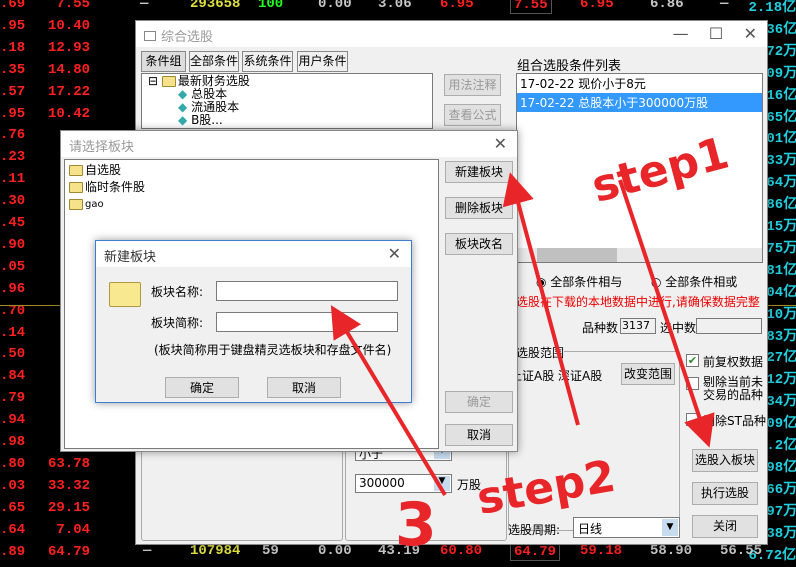 The width and height of the screenshot is (796, 567). What do you see at coordinates (322, 61) in the screenshot?
I see `tab-user-conditions: 用户条件` at bounding box center [322, 61].